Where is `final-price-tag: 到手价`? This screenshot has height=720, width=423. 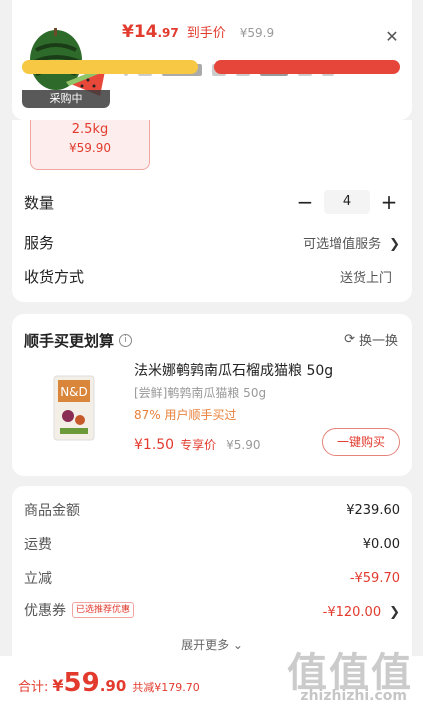
final-price-tag: 到手价 is located at coordinates (206, 33).